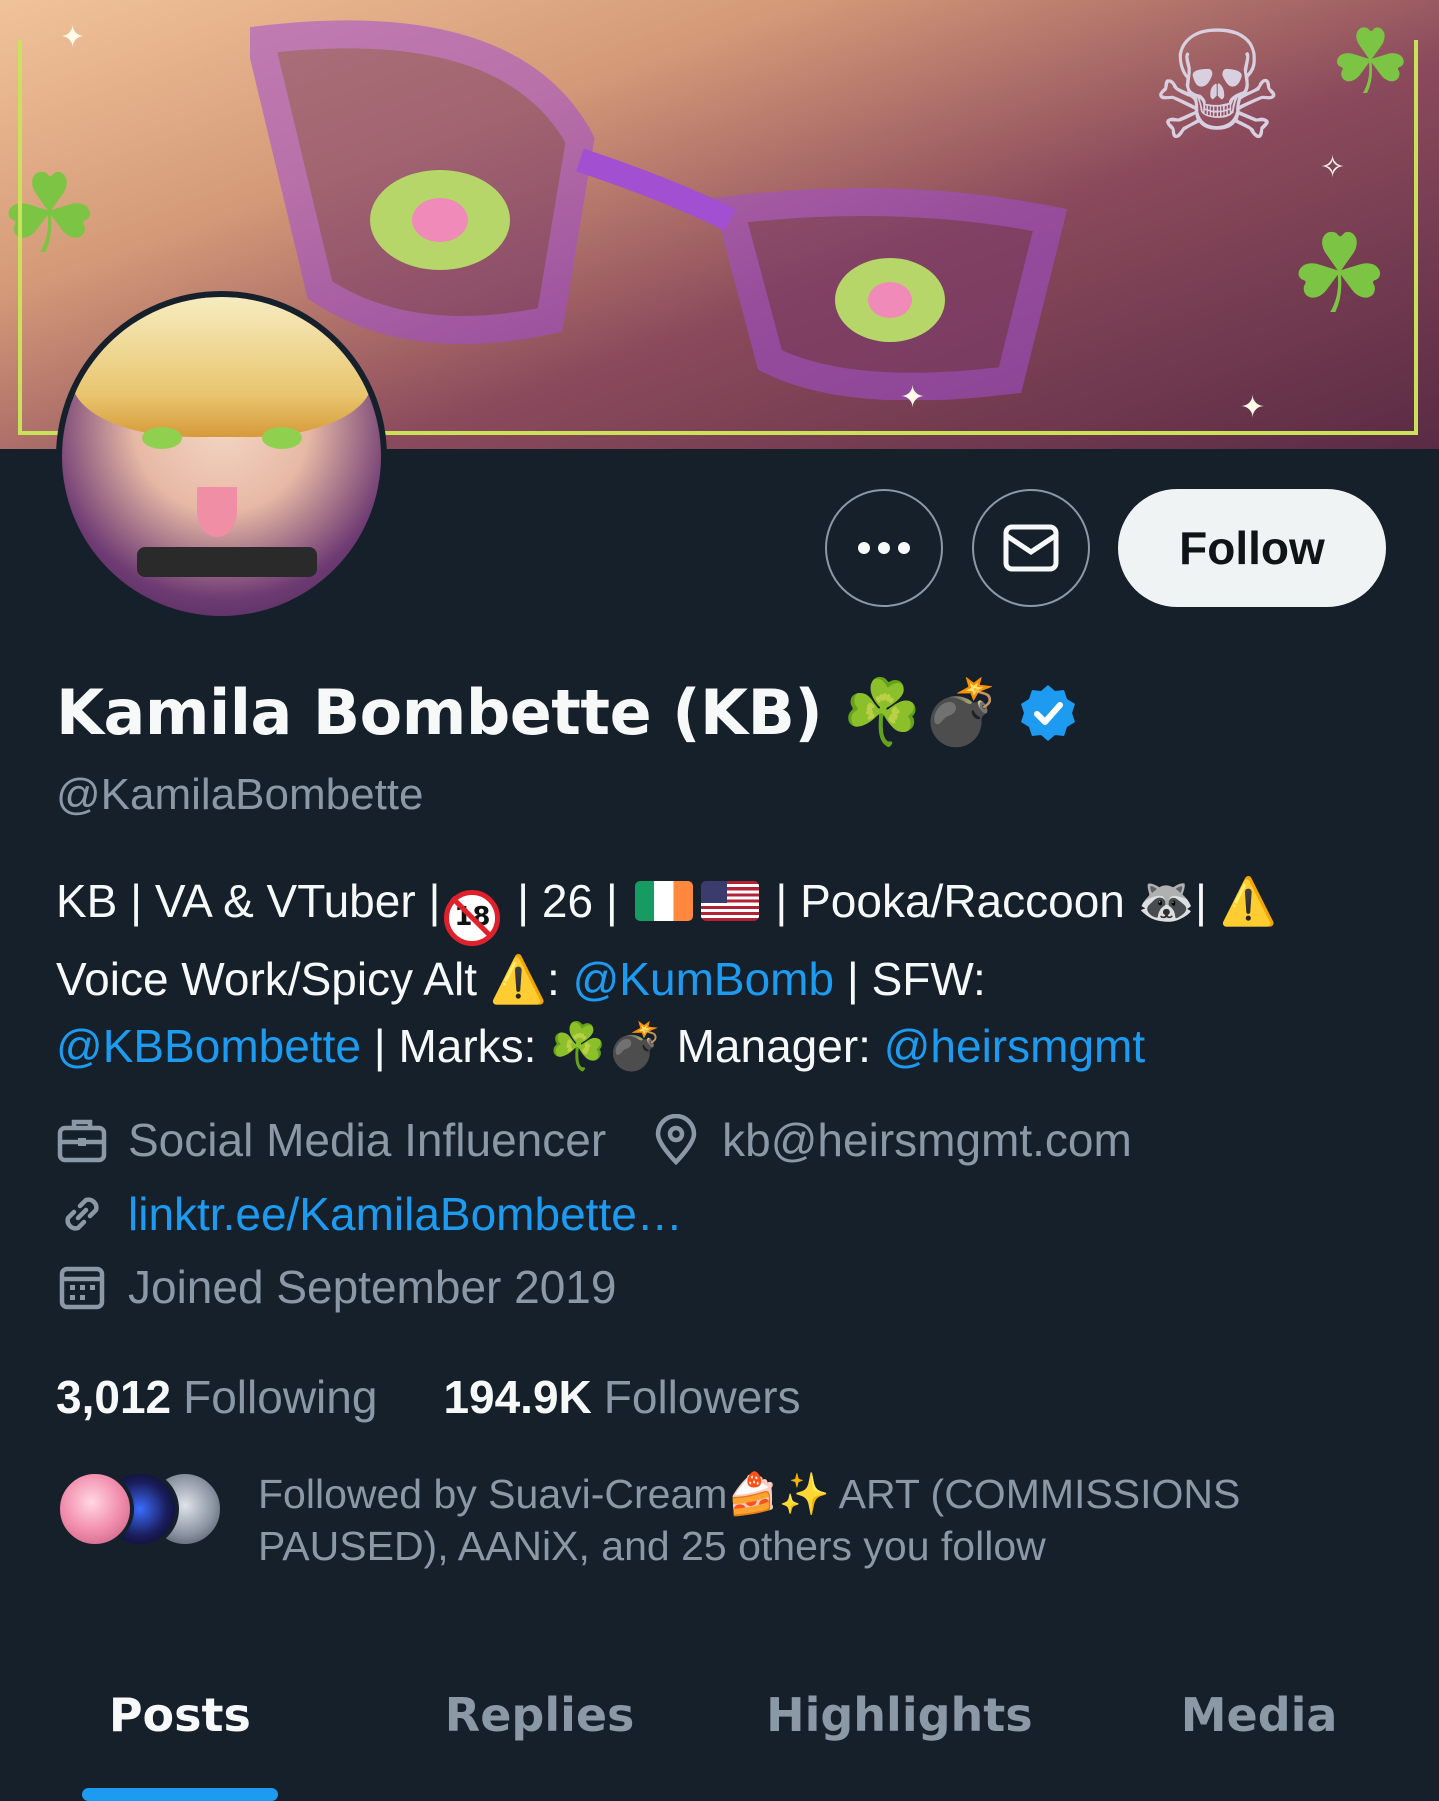 This screenshot has height=1801, width=1439. I want to click on profile-joined-row: Joined September 2019, so click(336, 1287).